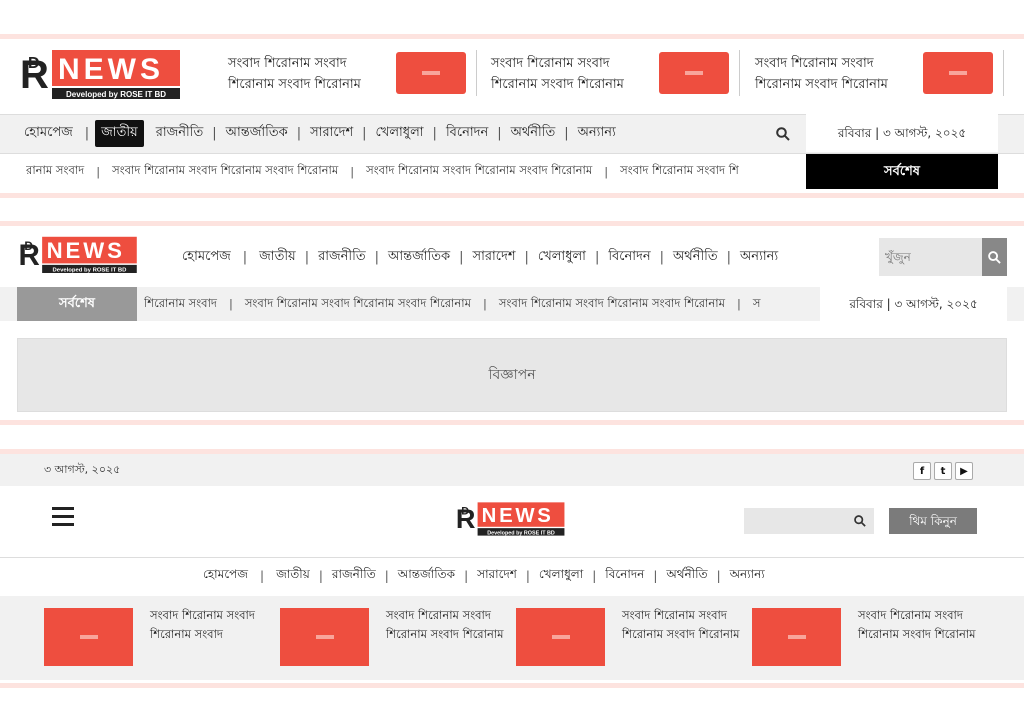  Describe the element at coordinates (180, 304) in the screenshot. I see `ticker-item: শিরোনাম সংবাদ` at that location.